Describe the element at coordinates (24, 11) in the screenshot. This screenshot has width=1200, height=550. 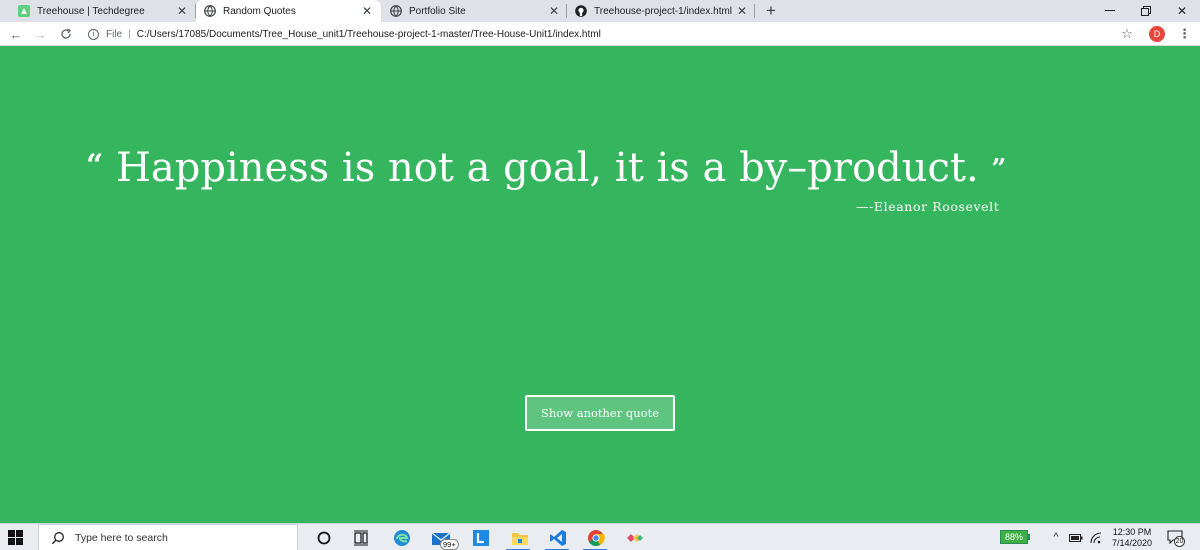
I see `treehouse-icon` at that location.